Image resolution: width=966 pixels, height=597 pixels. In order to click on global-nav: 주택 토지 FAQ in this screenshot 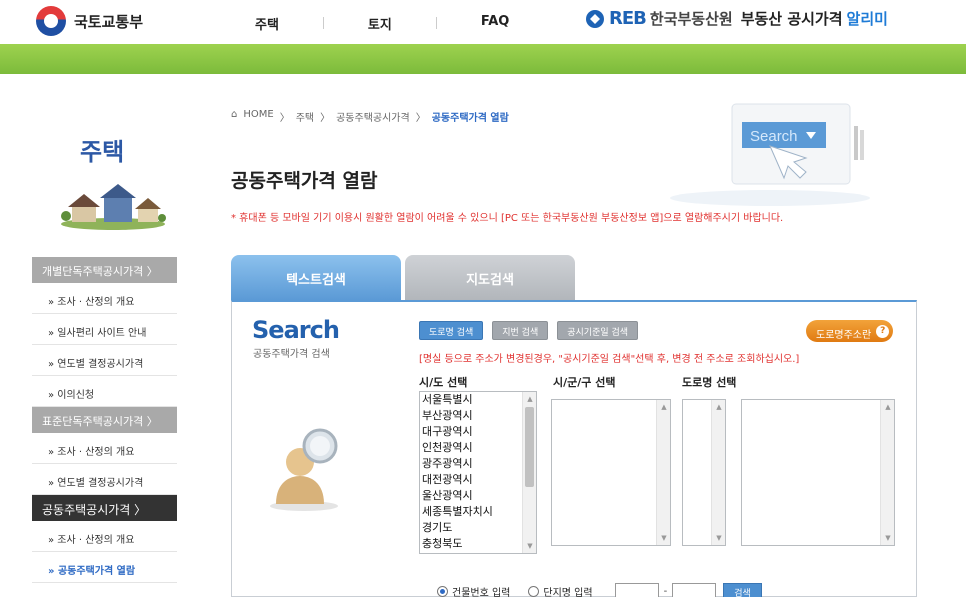, I will do `click(404, 23)`.